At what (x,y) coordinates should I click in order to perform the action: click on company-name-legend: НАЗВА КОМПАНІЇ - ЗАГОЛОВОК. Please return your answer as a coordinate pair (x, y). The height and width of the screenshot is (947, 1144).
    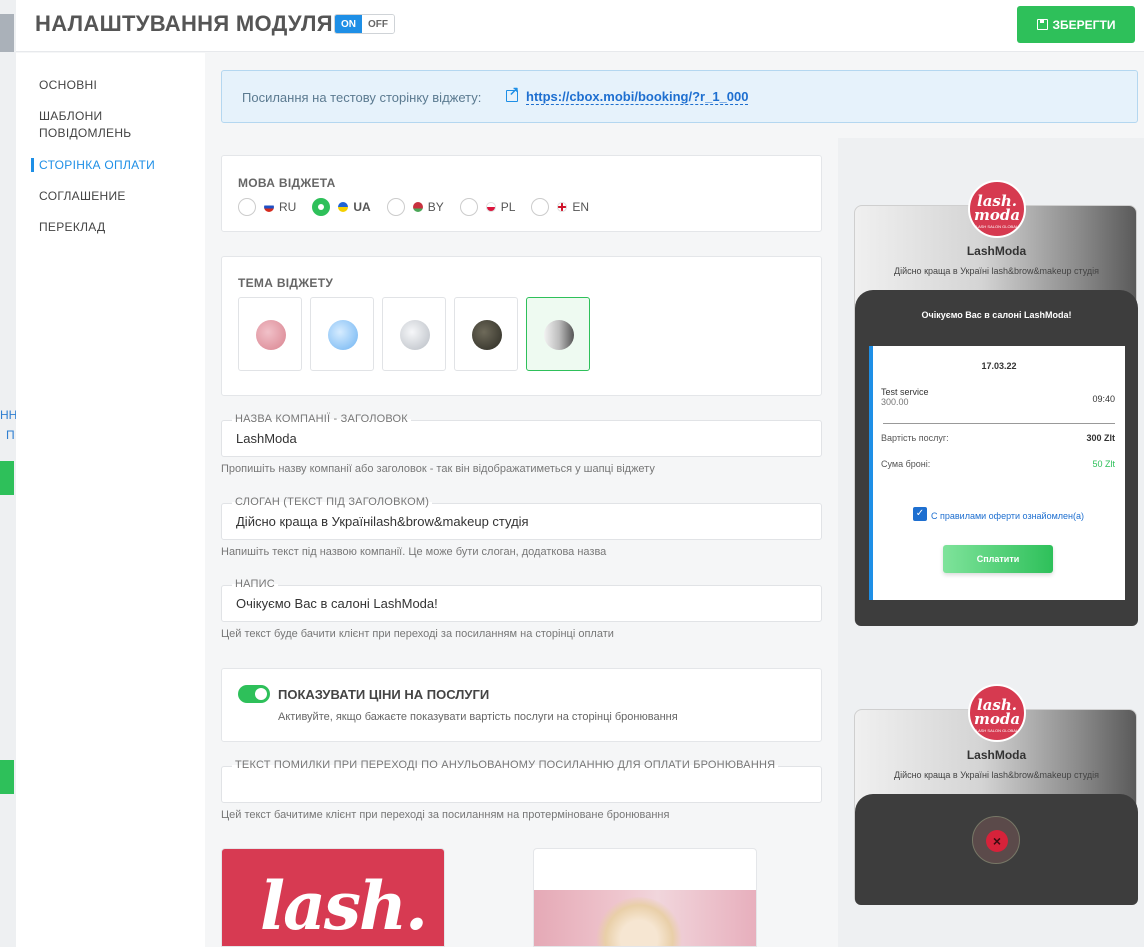
    Looking at the image, I should click on (321, 419).